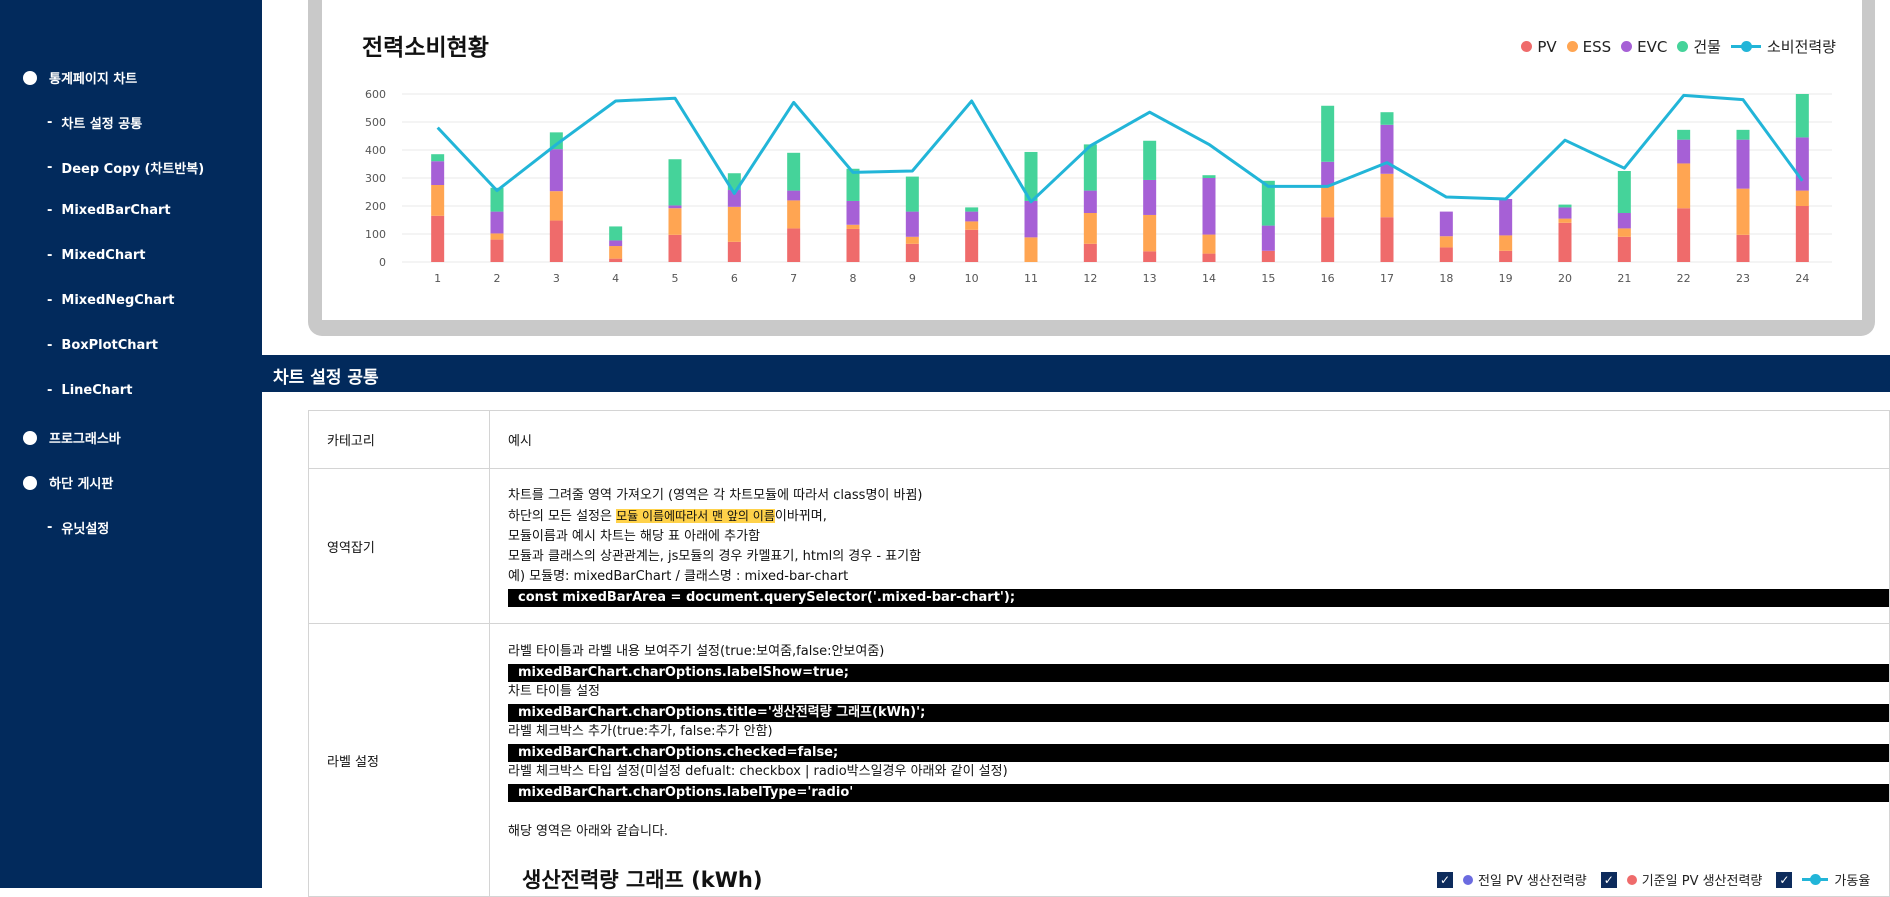 This screenshot has height=897, width=1890. What do you see at coordinates (30, 482) in the screenshot?
I see `bullet-icon` at bounding box center [30, 482].